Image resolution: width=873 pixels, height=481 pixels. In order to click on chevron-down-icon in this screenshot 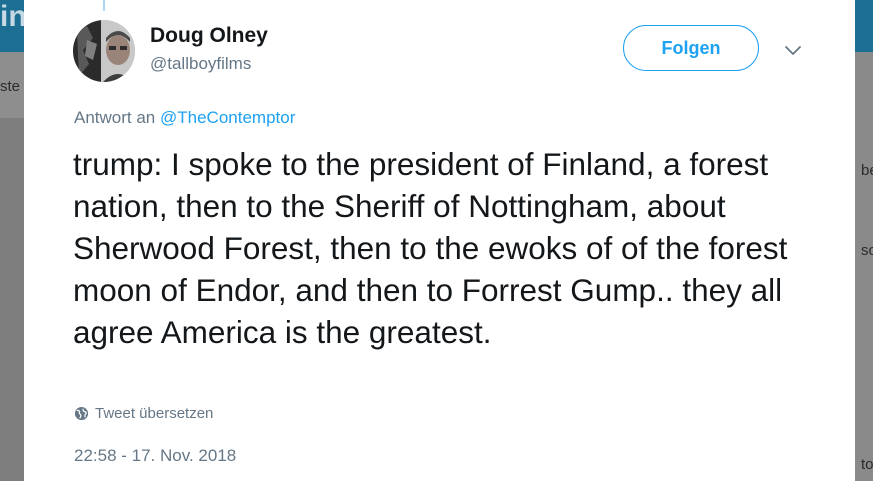, I will do `click(793, 50)`.